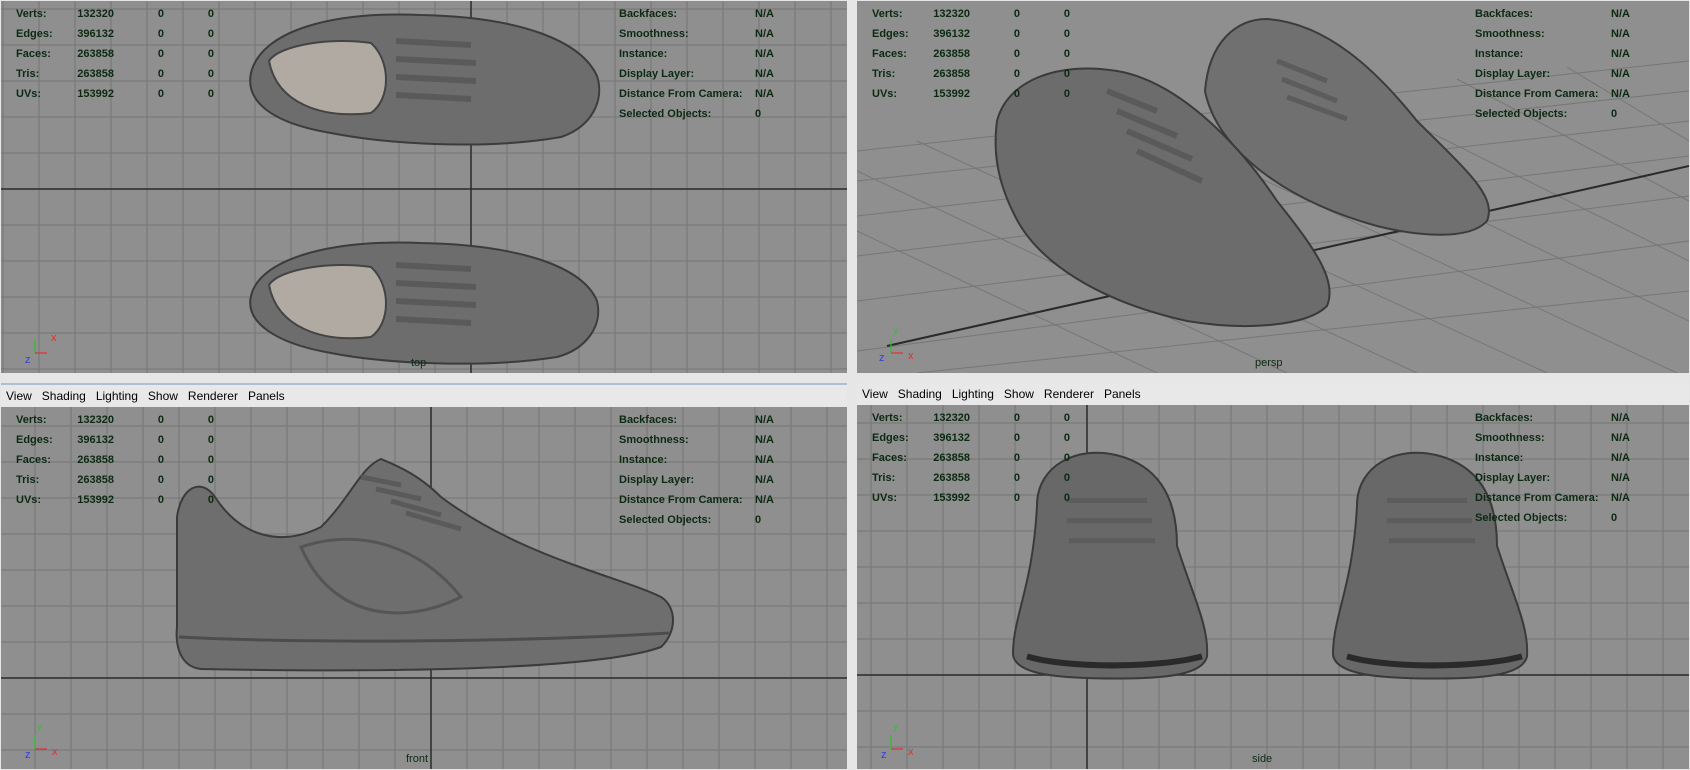  What do you see at coordinates (681, 500) in the screenshot?
I see `hud-detail-label: Distance From Camera:` at bounding box center [681, 500].